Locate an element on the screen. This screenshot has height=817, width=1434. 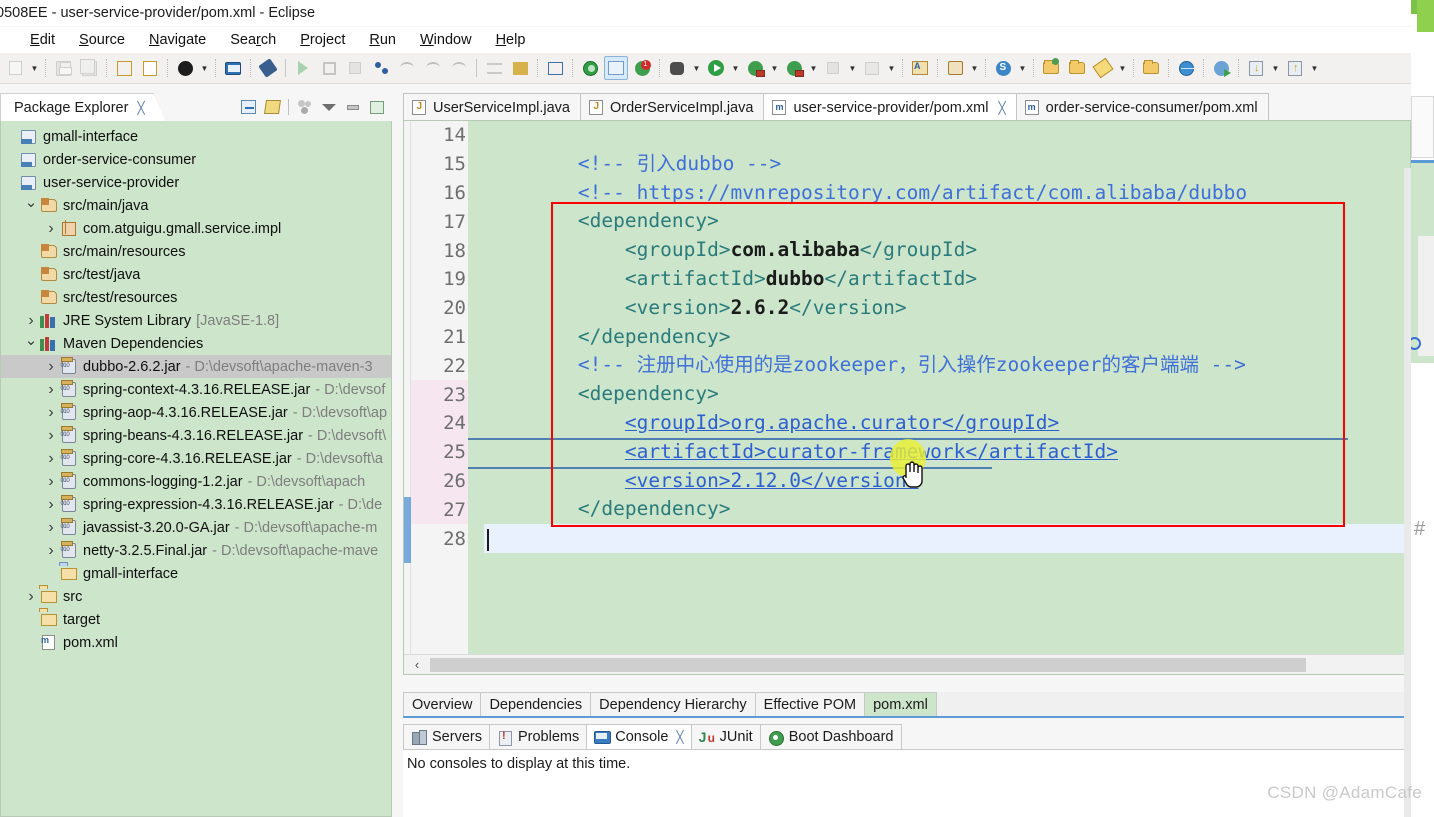
menu-source: Source is located at coordinates (102, 40).